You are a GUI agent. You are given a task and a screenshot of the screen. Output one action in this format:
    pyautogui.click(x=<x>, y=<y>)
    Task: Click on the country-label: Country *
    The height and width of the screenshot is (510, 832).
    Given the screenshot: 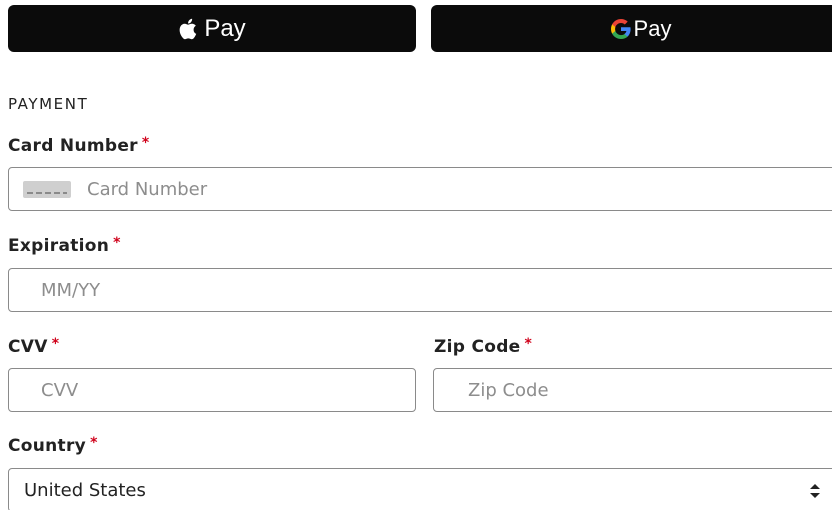 What is the action you would take?
    pyautogui.click(x=53, y=445)
    